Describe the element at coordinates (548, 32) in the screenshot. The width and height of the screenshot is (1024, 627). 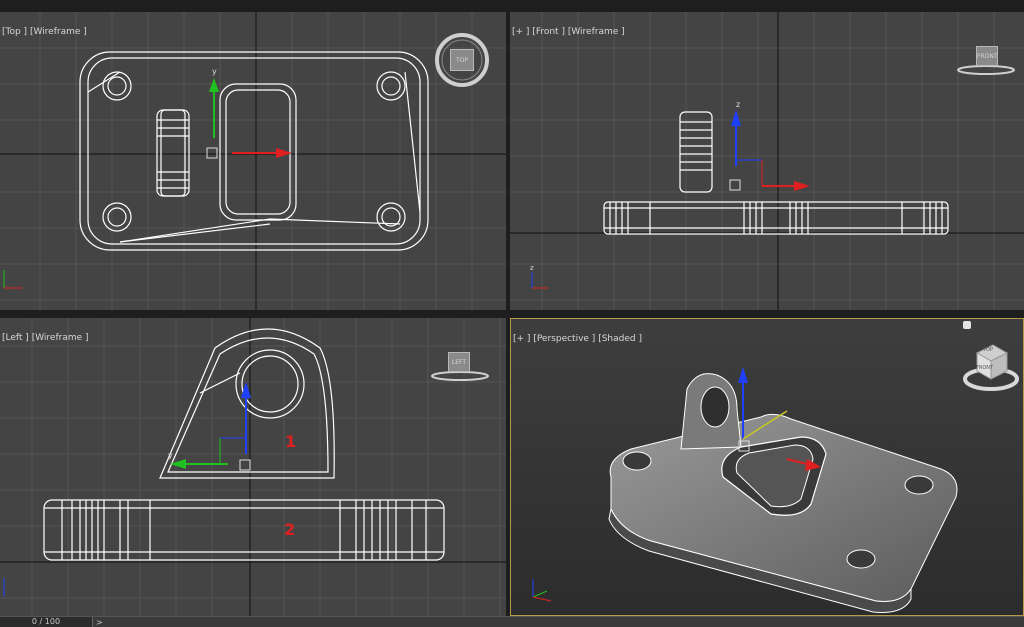
I see `viewport-name-front: [Front ]` at that location.